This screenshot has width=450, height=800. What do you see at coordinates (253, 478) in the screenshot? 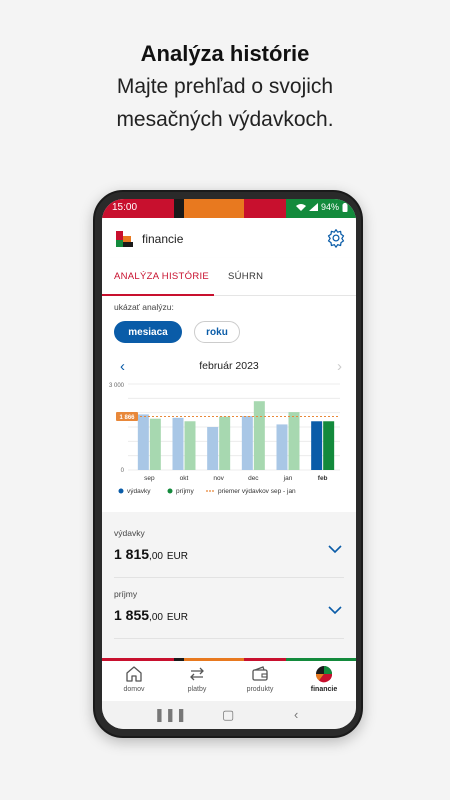
I see `x-tick-label-dec: dec` at bounding box center [253, 478].